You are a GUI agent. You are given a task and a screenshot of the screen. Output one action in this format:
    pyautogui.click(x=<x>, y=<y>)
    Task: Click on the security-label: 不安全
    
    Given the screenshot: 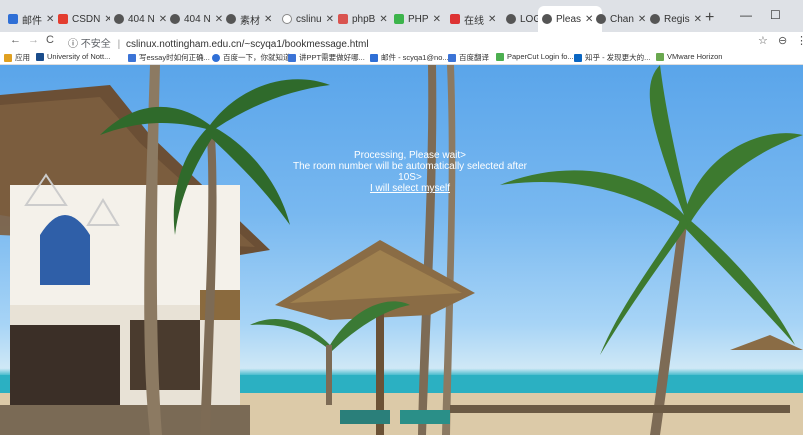 What is the action you would take?
    pyautogui.click(x=95, y=44)
    